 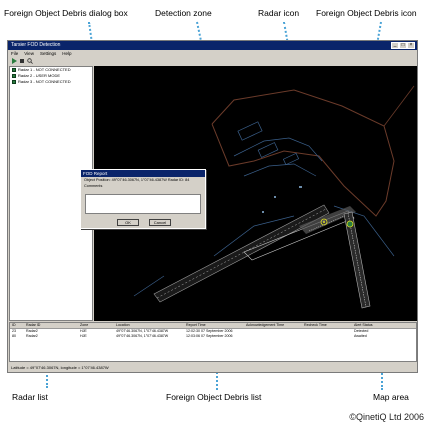 I want to click on column-header-zone: Zone, so click(x=98, y=325).